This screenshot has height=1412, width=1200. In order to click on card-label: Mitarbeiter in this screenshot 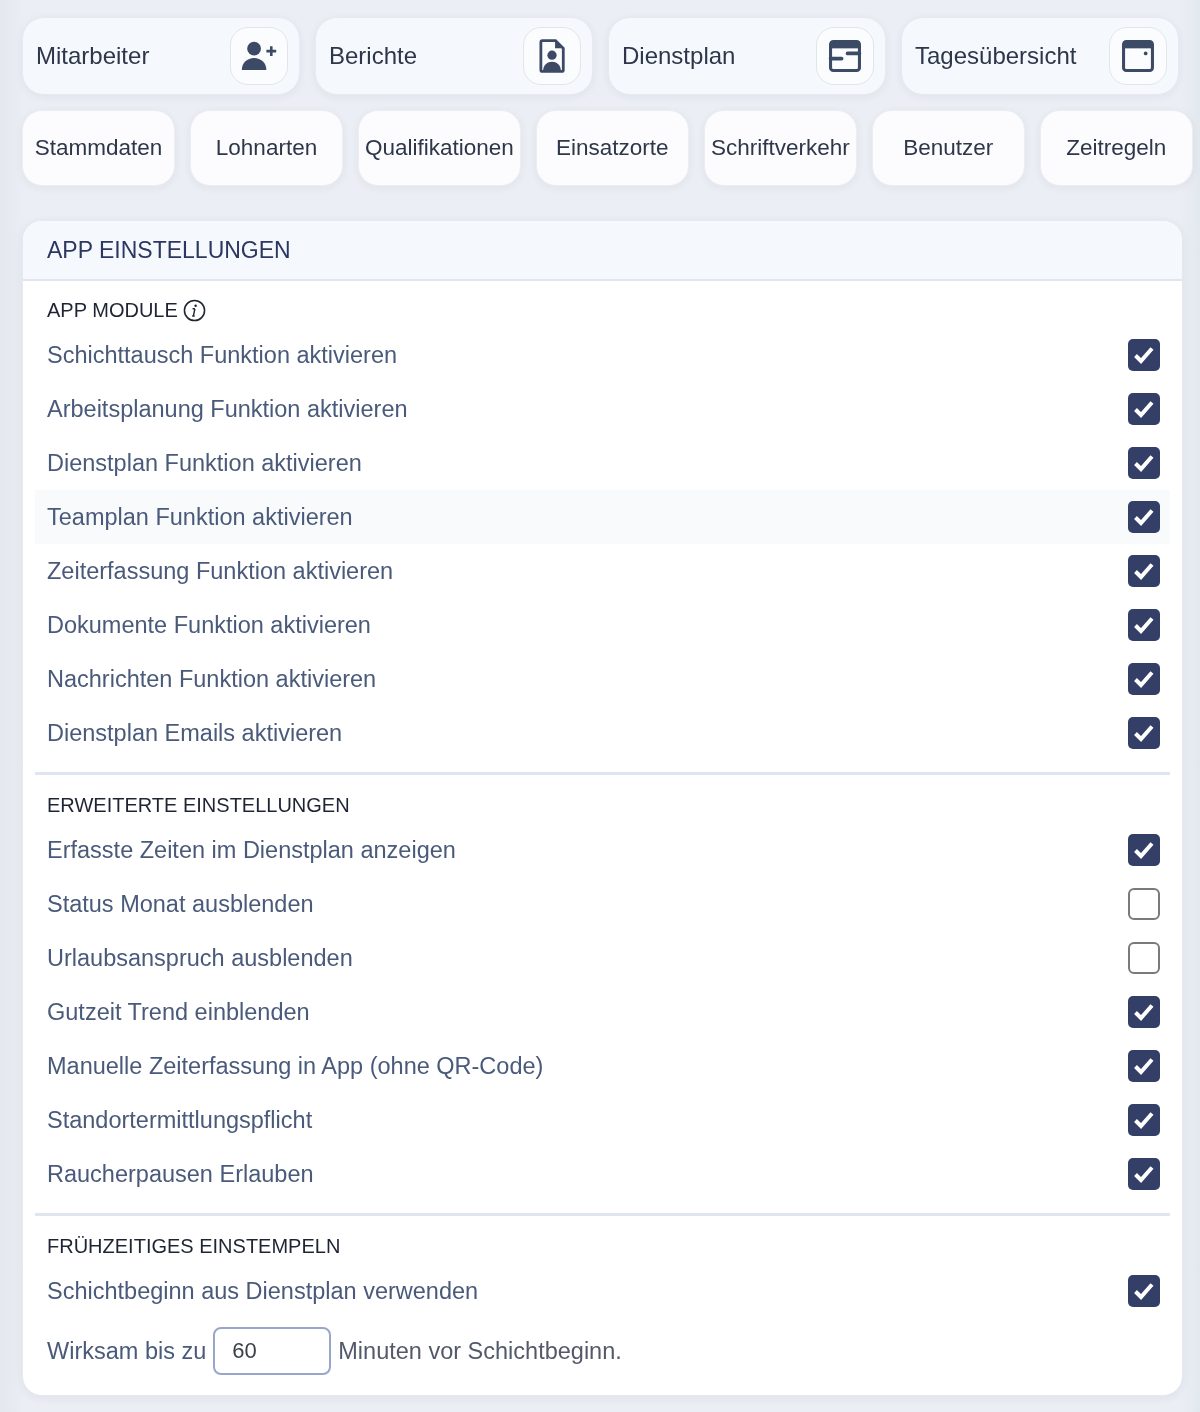, I will do `click(93, 56)`.